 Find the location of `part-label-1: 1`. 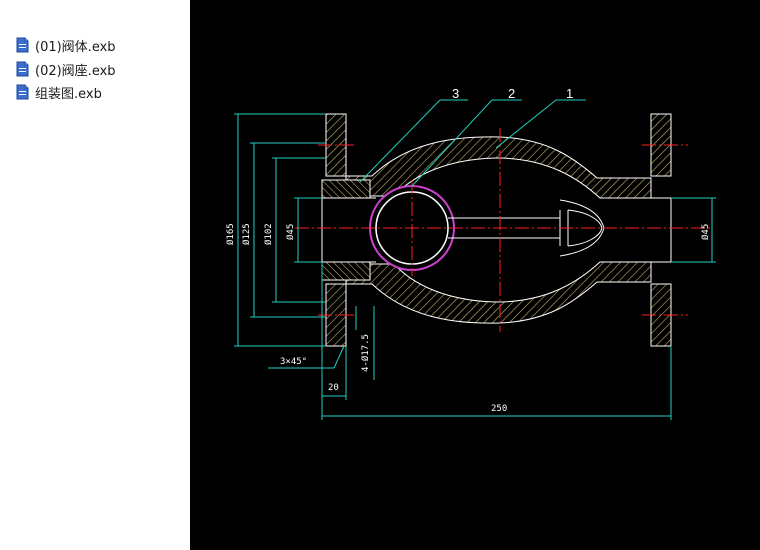

part-label-1: 1 is located at coordinates (569, 93).